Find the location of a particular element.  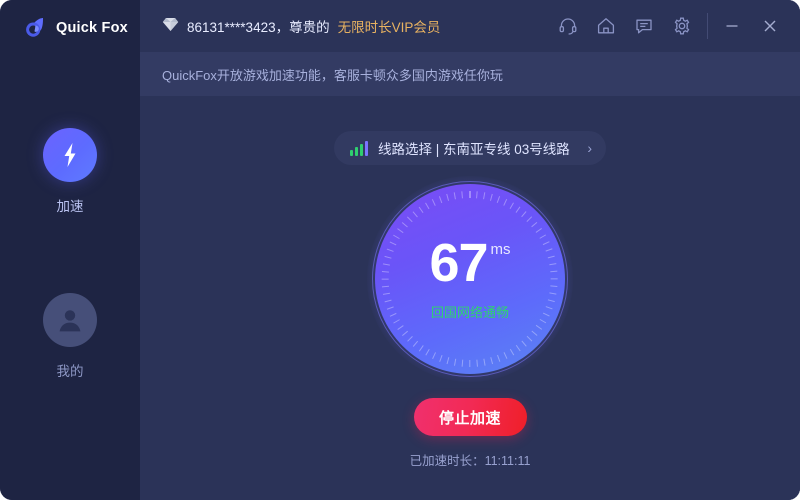

window-controls is located at coordinates (754, 26).